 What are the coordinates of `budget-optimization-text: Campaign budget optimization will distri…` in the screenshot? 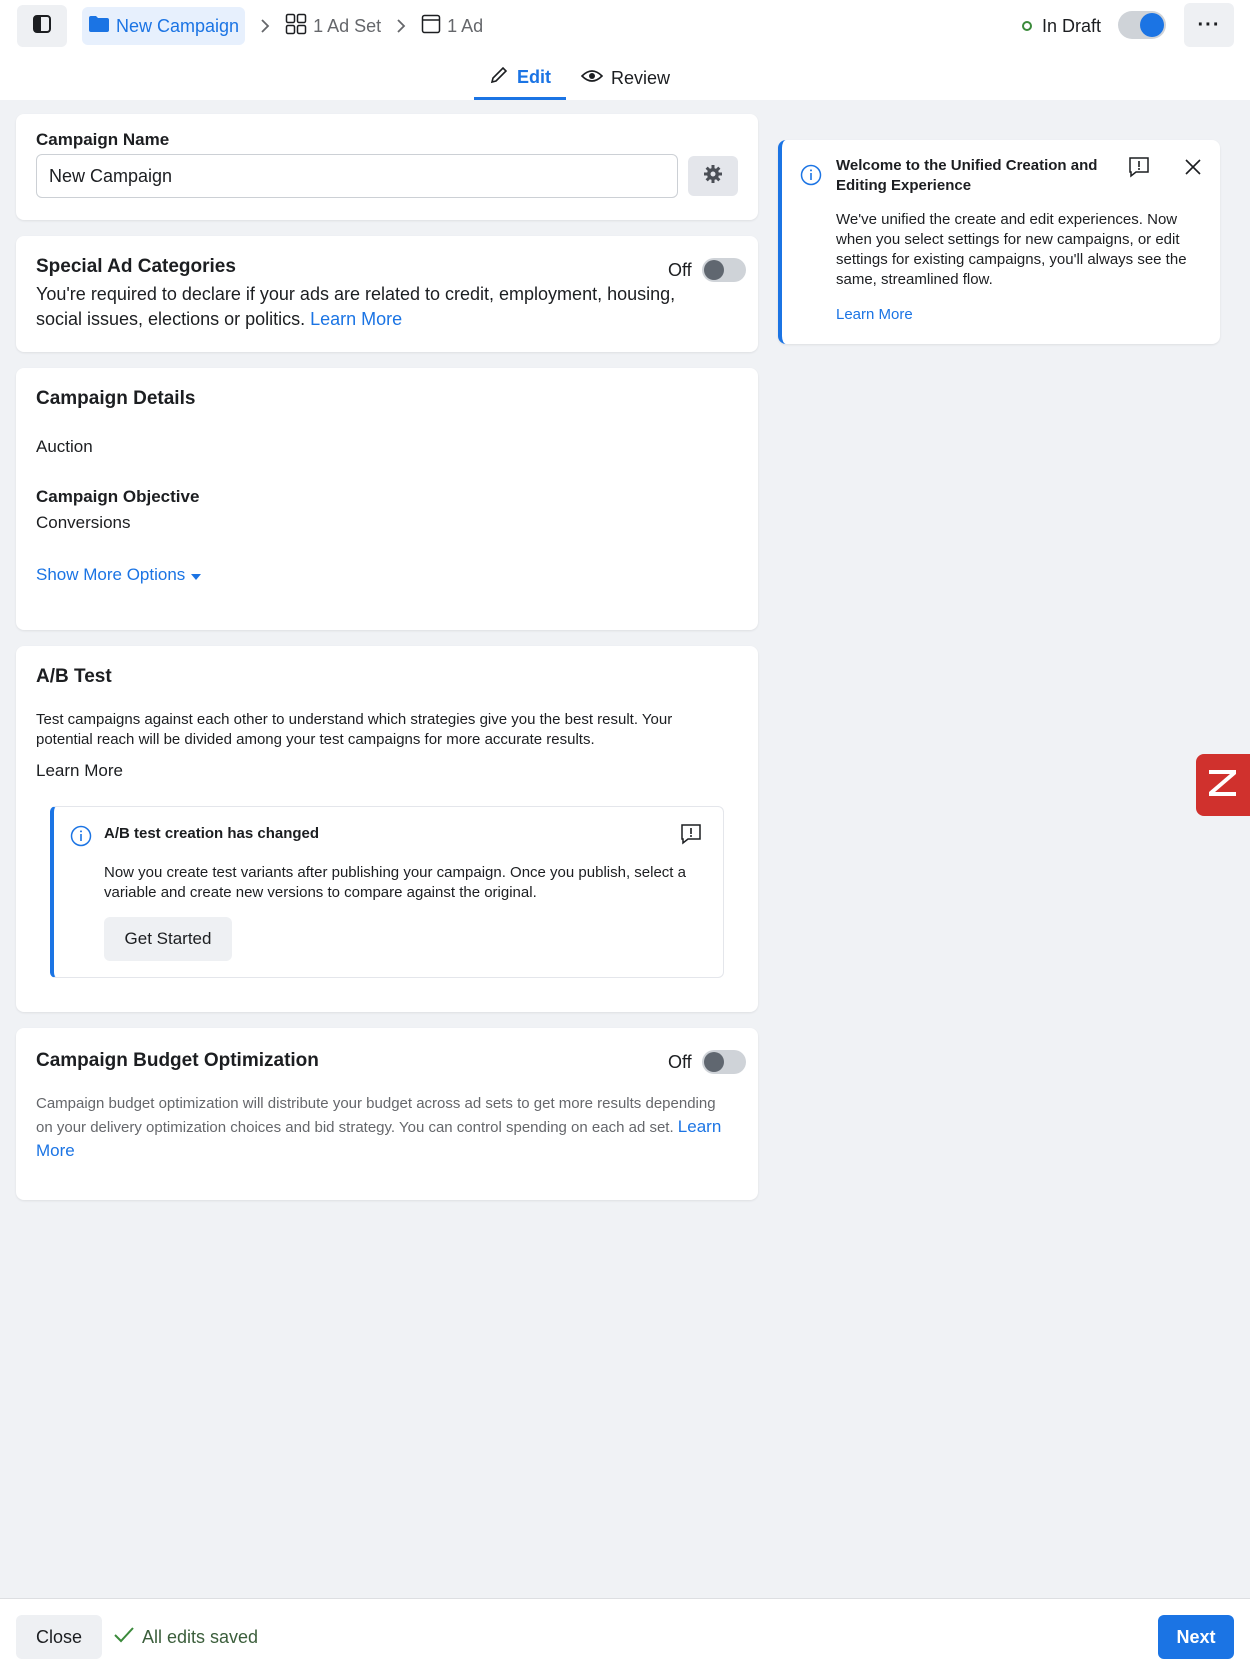 It's located at (376, 1115).